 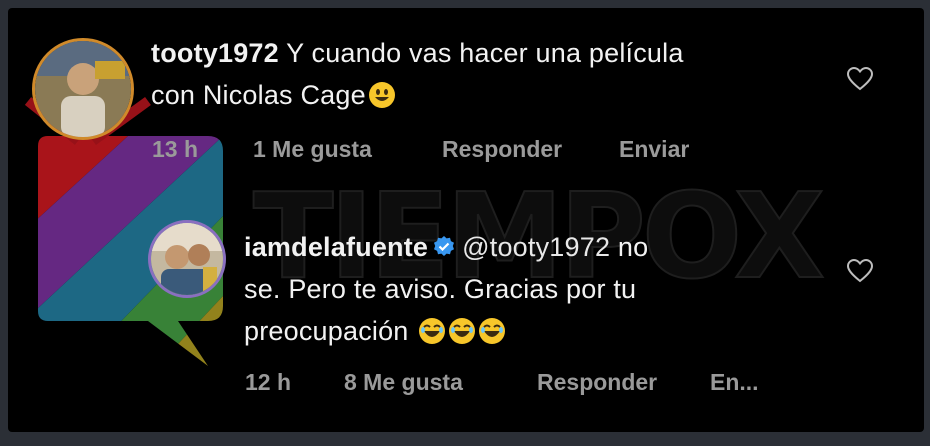 I want to click on grinning-face-icon, so click(x=381, y=95).